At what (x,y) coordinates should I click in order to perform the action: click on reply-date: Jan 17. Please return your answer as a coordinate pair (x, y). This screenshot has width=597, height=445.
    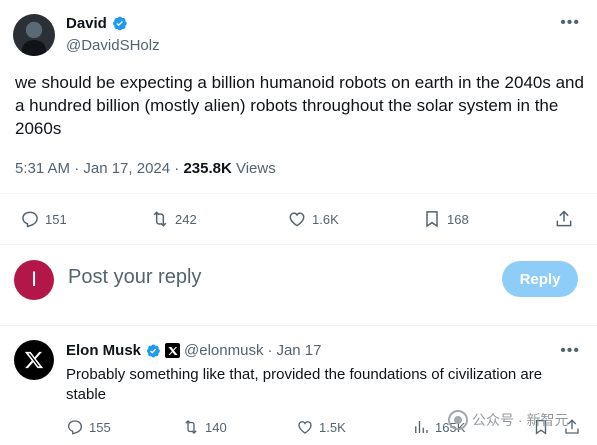
    Looking at the image, I should click on (298, 350).